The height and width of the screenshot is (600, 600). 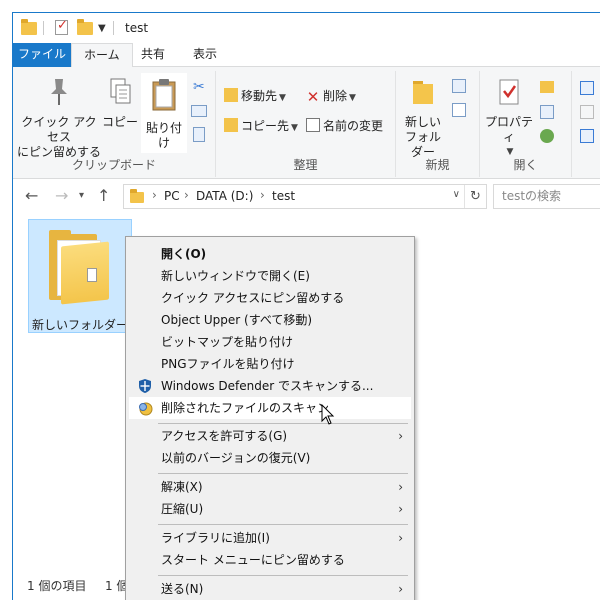 I want to click on menu-label: Object Upper (すべて移動), so click(x=237, y=320).